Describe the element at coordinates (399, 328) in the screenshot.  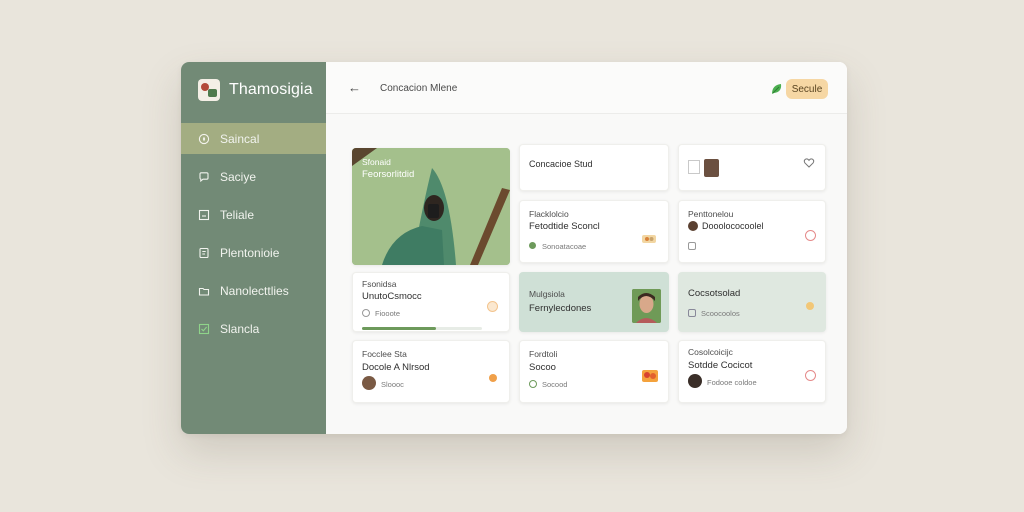
I see `progress-fill` at that location.